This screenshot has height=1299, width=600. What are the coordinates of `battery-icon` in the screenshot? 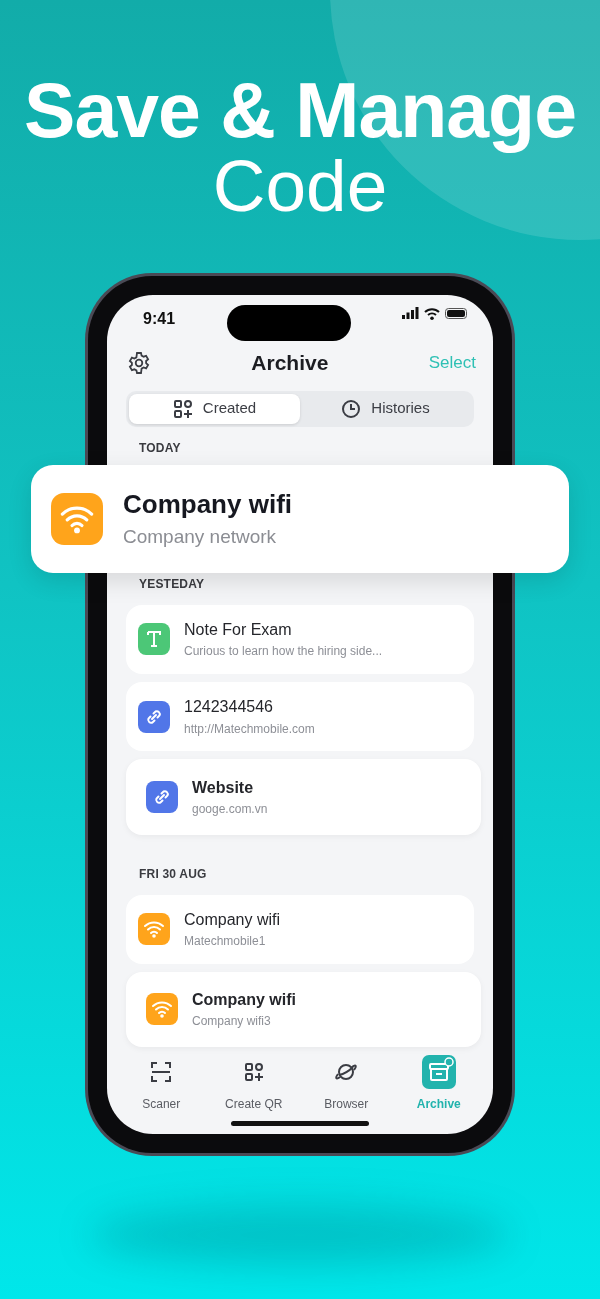 It's located at (456, 313).